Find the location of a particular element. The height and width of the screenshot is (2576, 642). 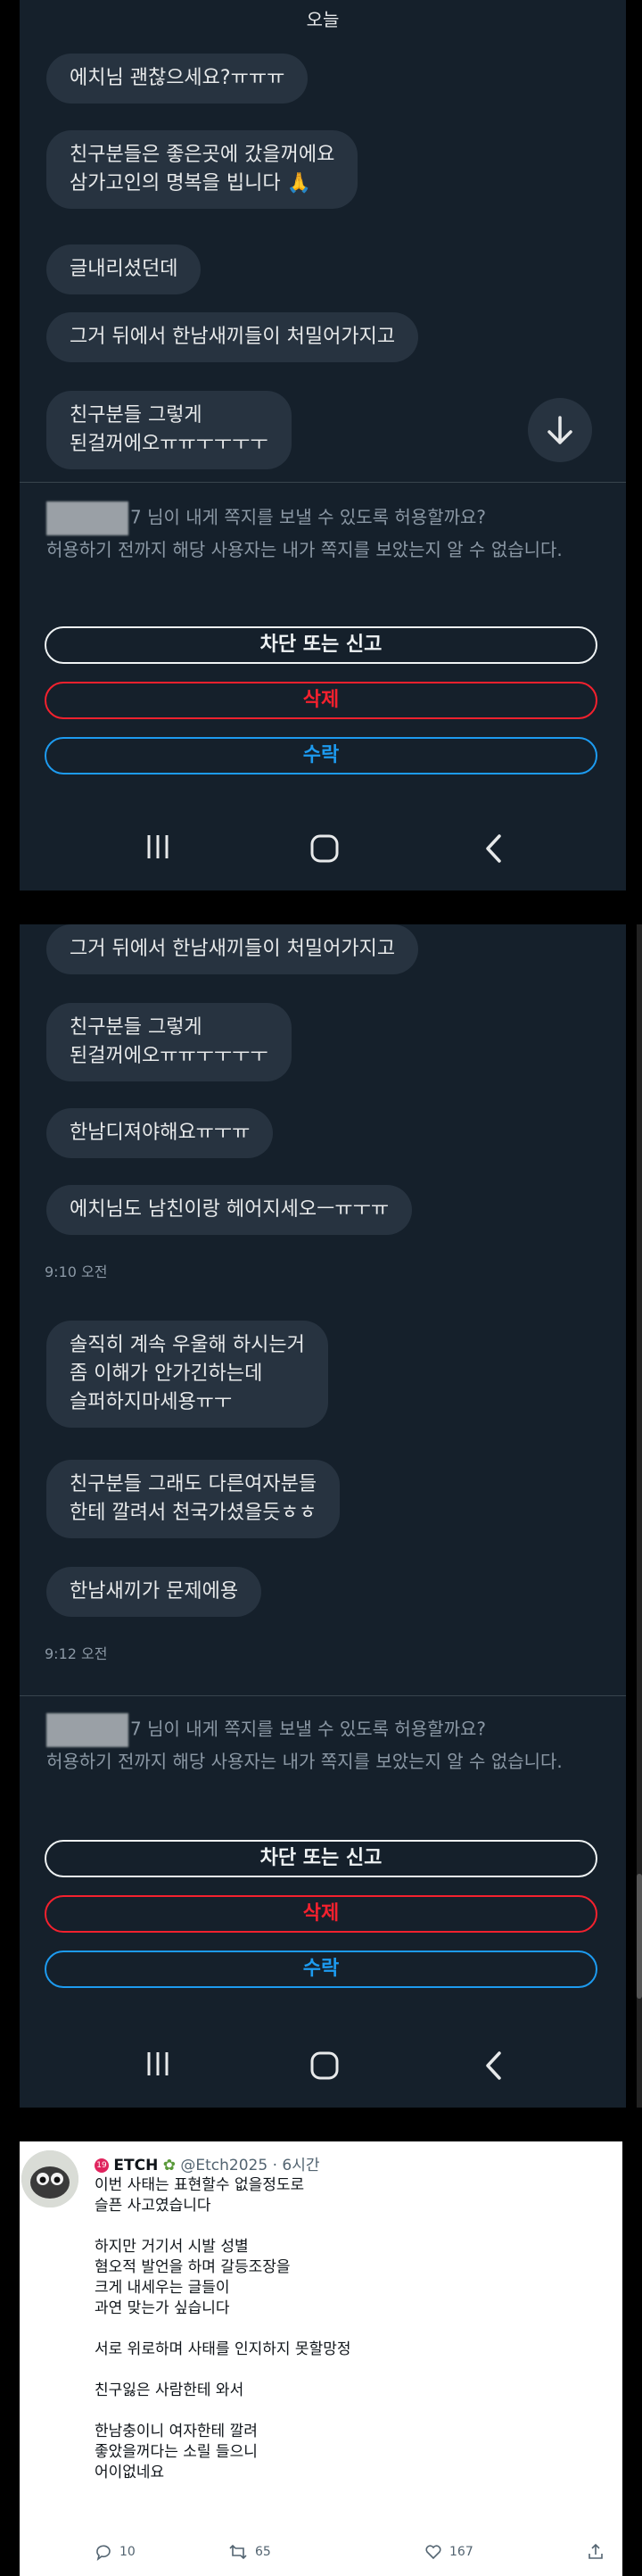

like-count: 167 is located at coordinates (461, 2552).